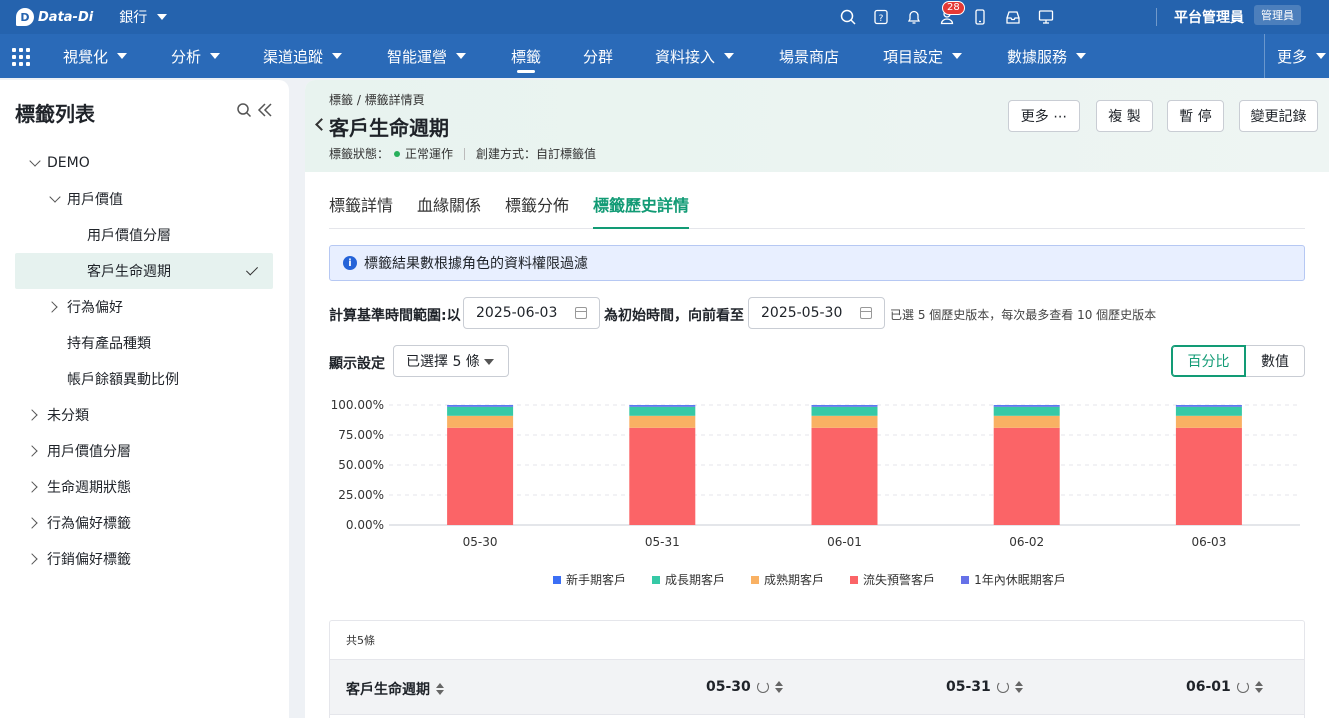 This screenshot has height=718, width=1329. I want to click on nav-item-more: 更多, so click(1302, 56).